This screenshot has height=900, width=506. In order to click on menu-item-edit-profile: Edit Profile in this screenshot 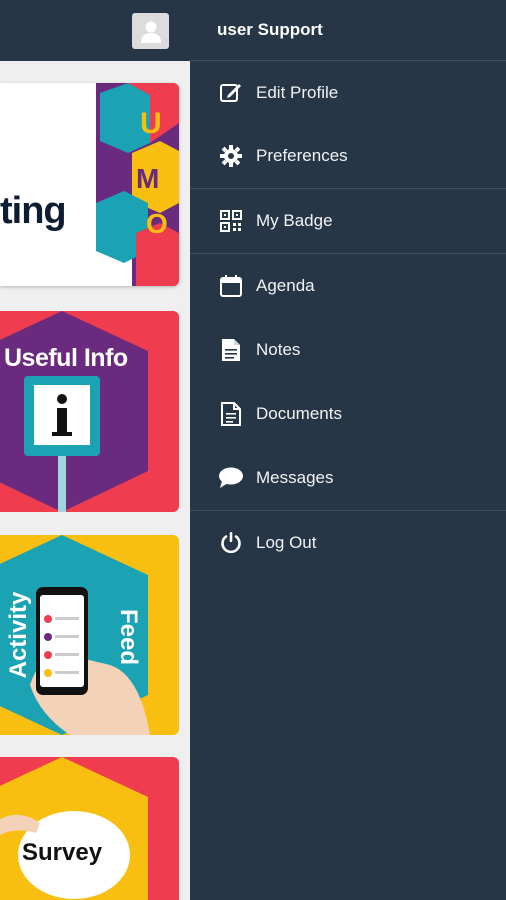, I will do `click(348, 92)`.